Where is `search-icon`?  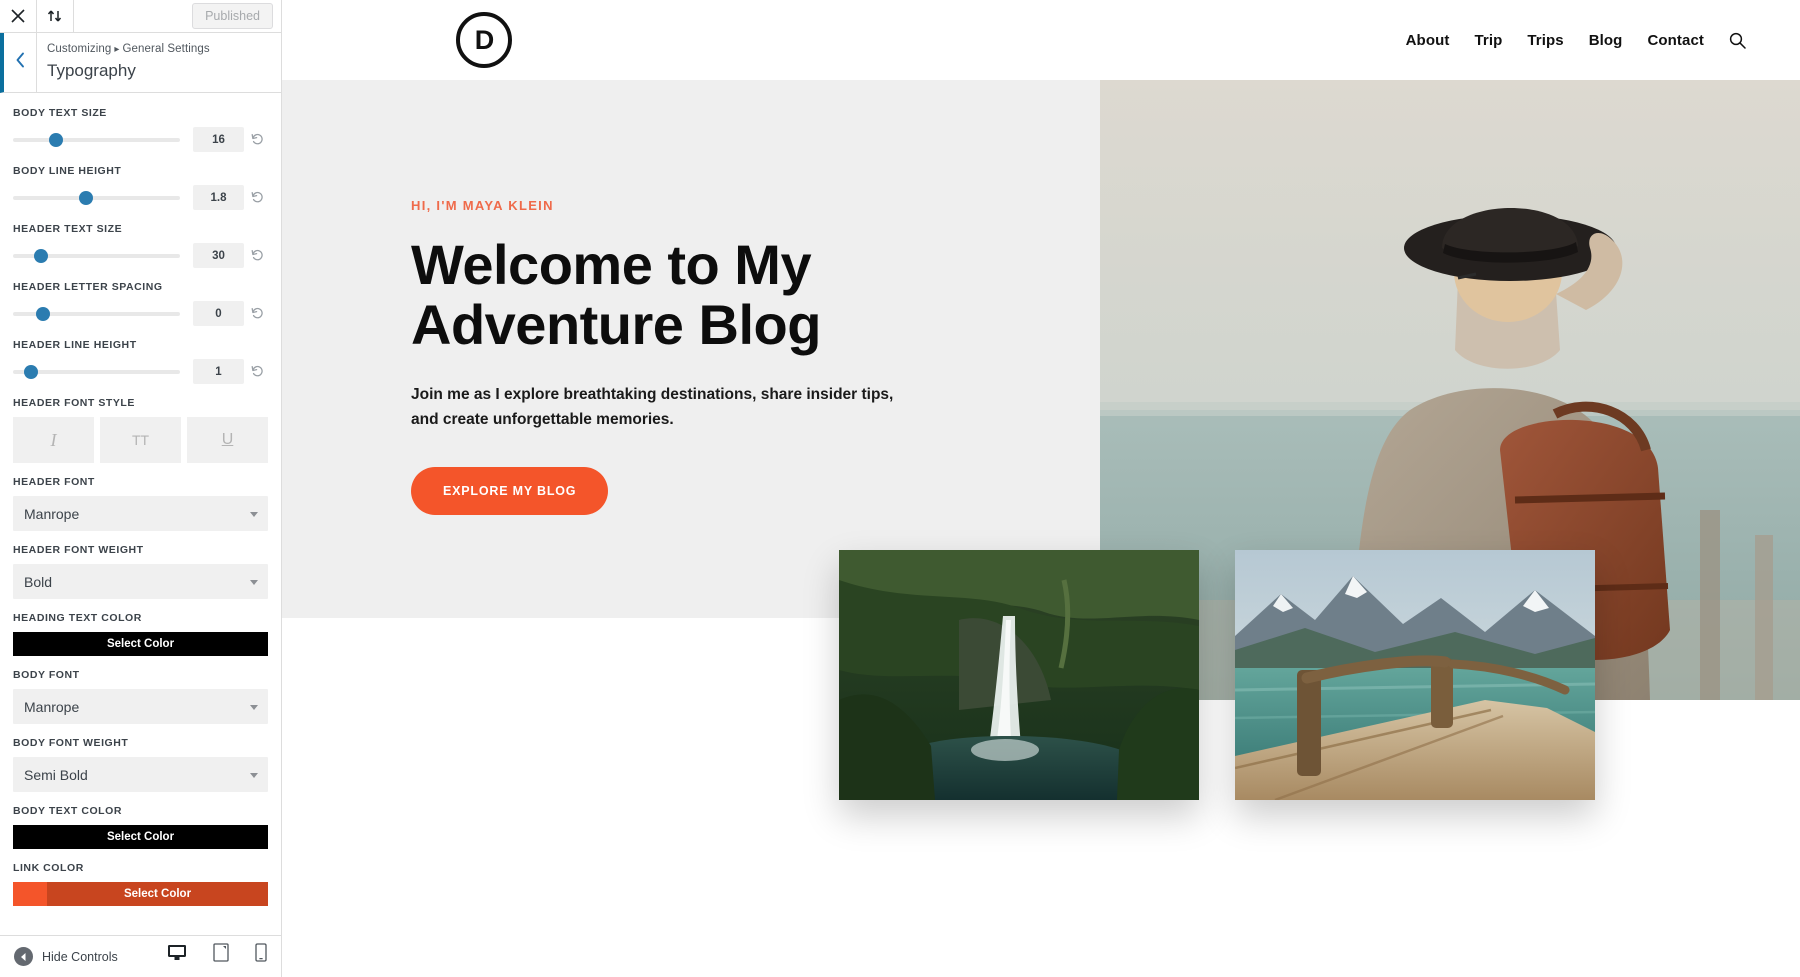
search-icon is located at coordinates (1737, 40).